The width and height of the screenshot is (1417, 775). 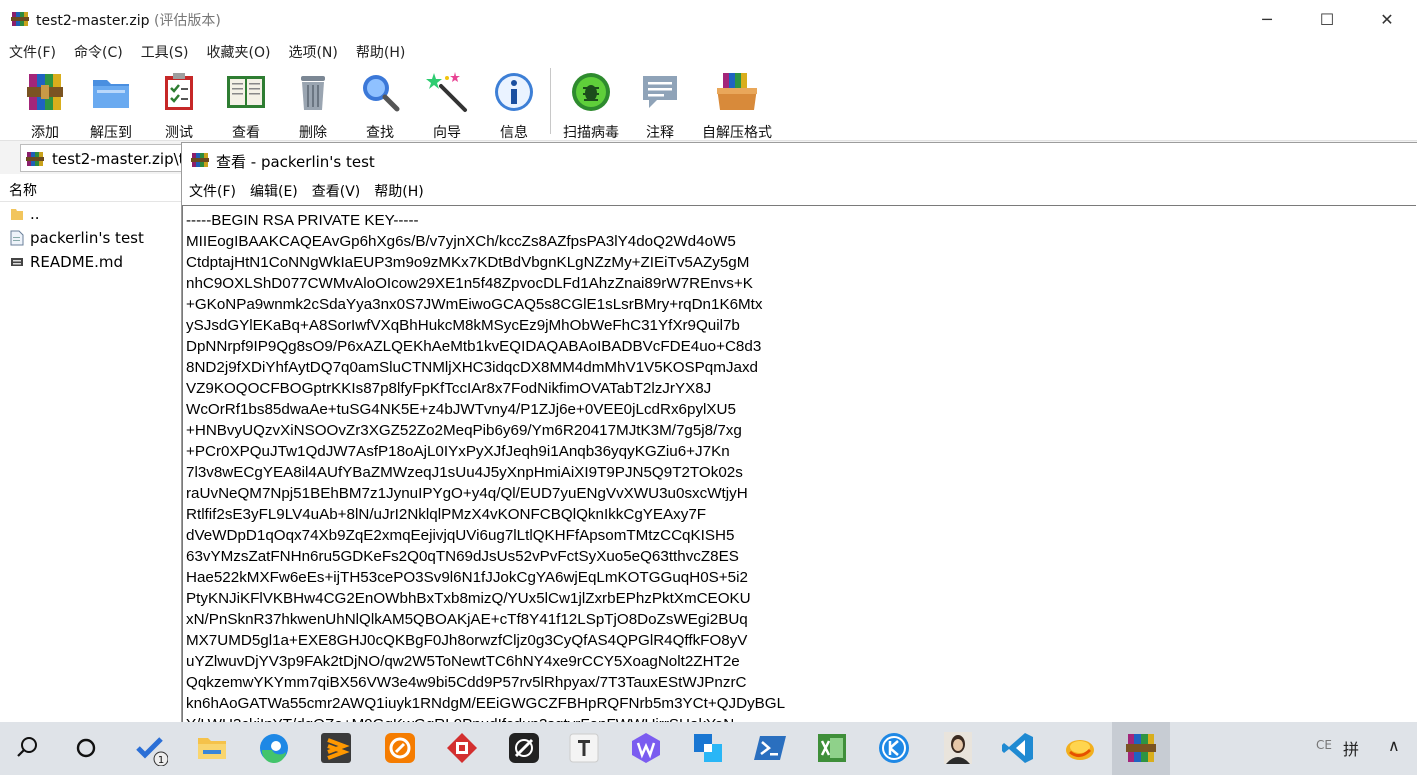 What do you see at coordinates (118, 159) in the screenshot?
I see `address-text: test2-master.zip\t` at bounding box center [118, 159].